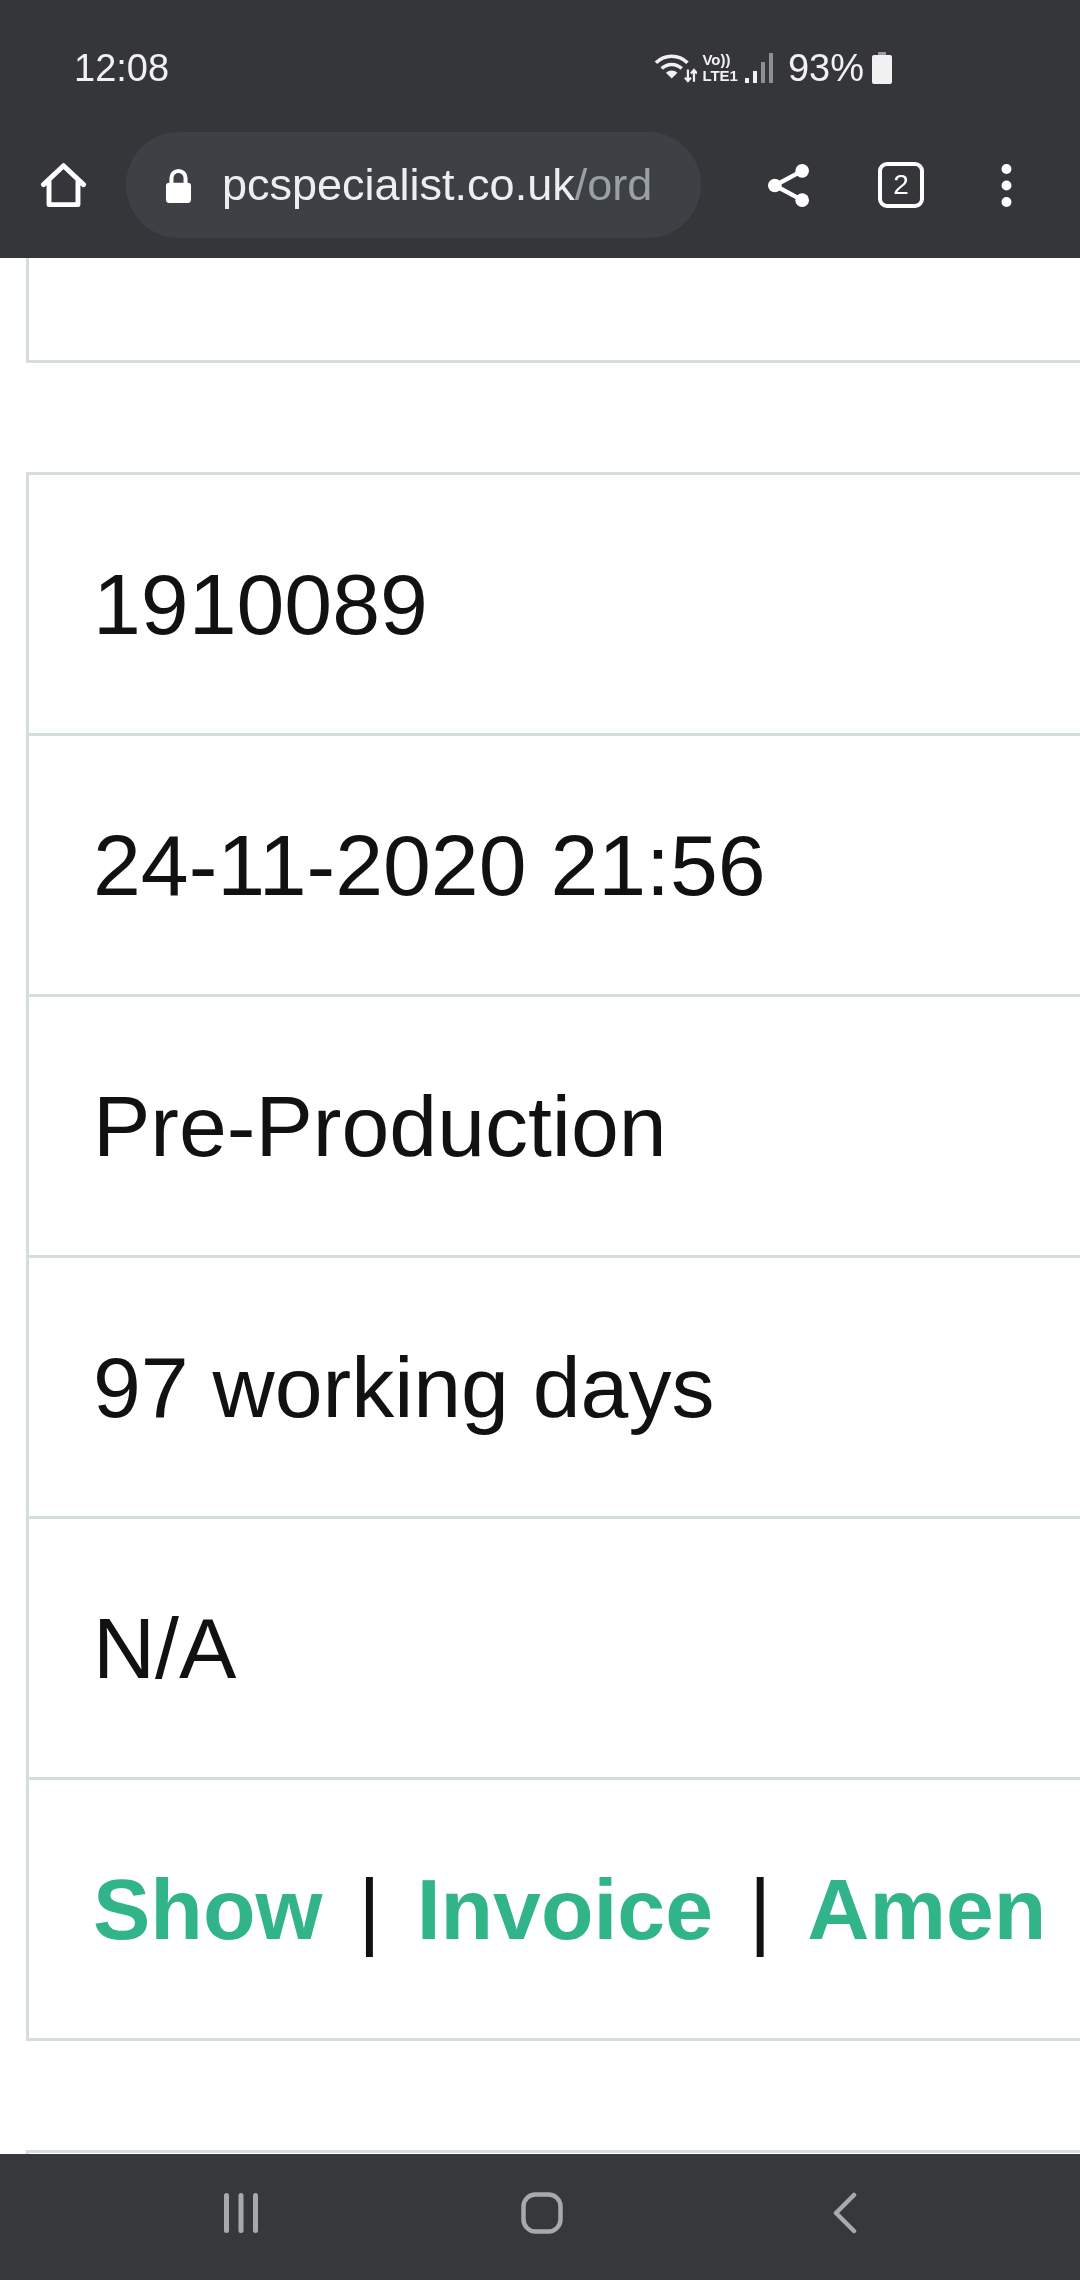 The height and width of the screenshot is (2280, 1080). Describe the element at coordinates (720, 68) in the screenshot. I see `volte-indicator: Vo)) LTE1` at that location.